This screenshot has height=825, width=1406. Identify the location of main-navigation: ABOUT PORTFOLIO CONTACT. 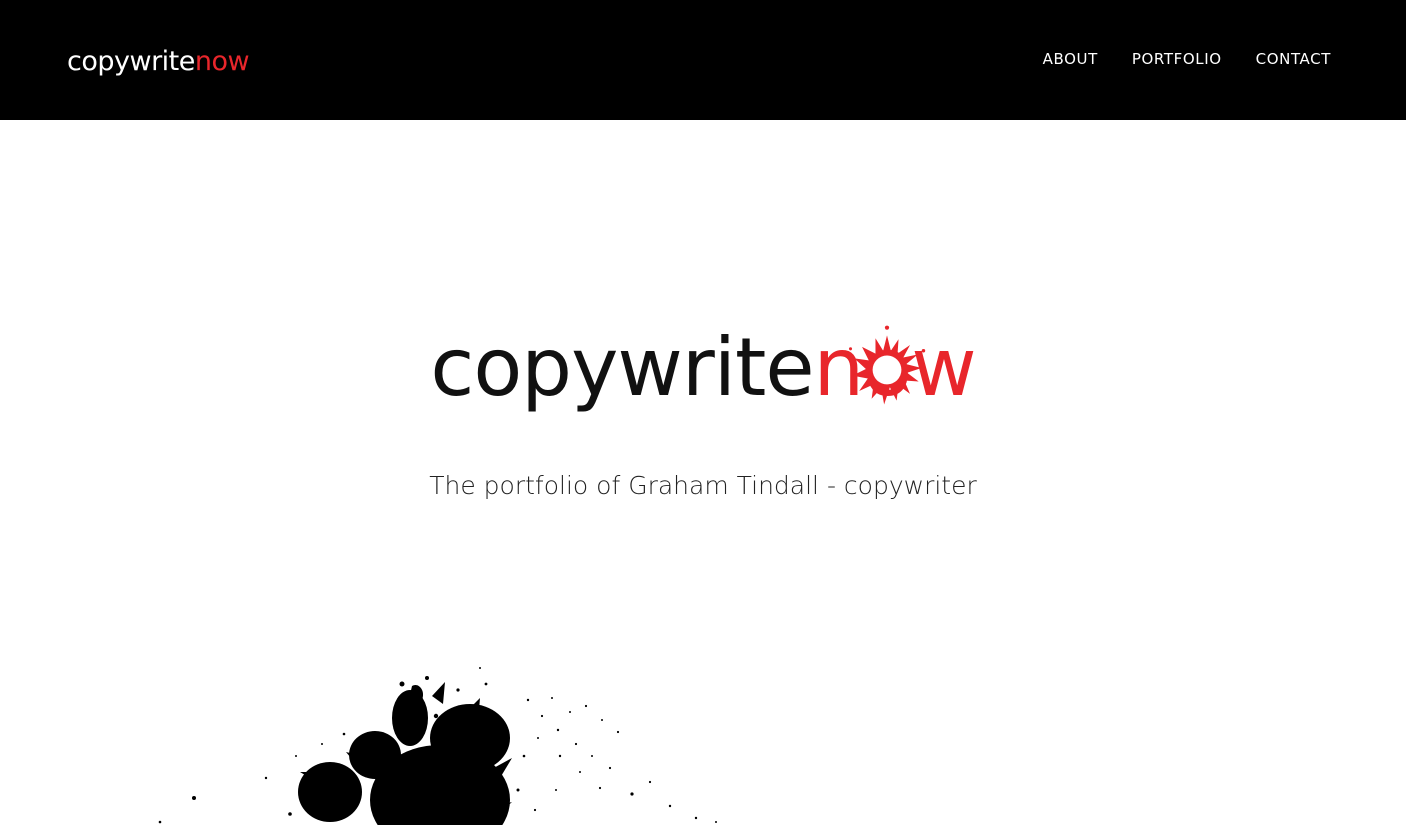
(1187, 59).